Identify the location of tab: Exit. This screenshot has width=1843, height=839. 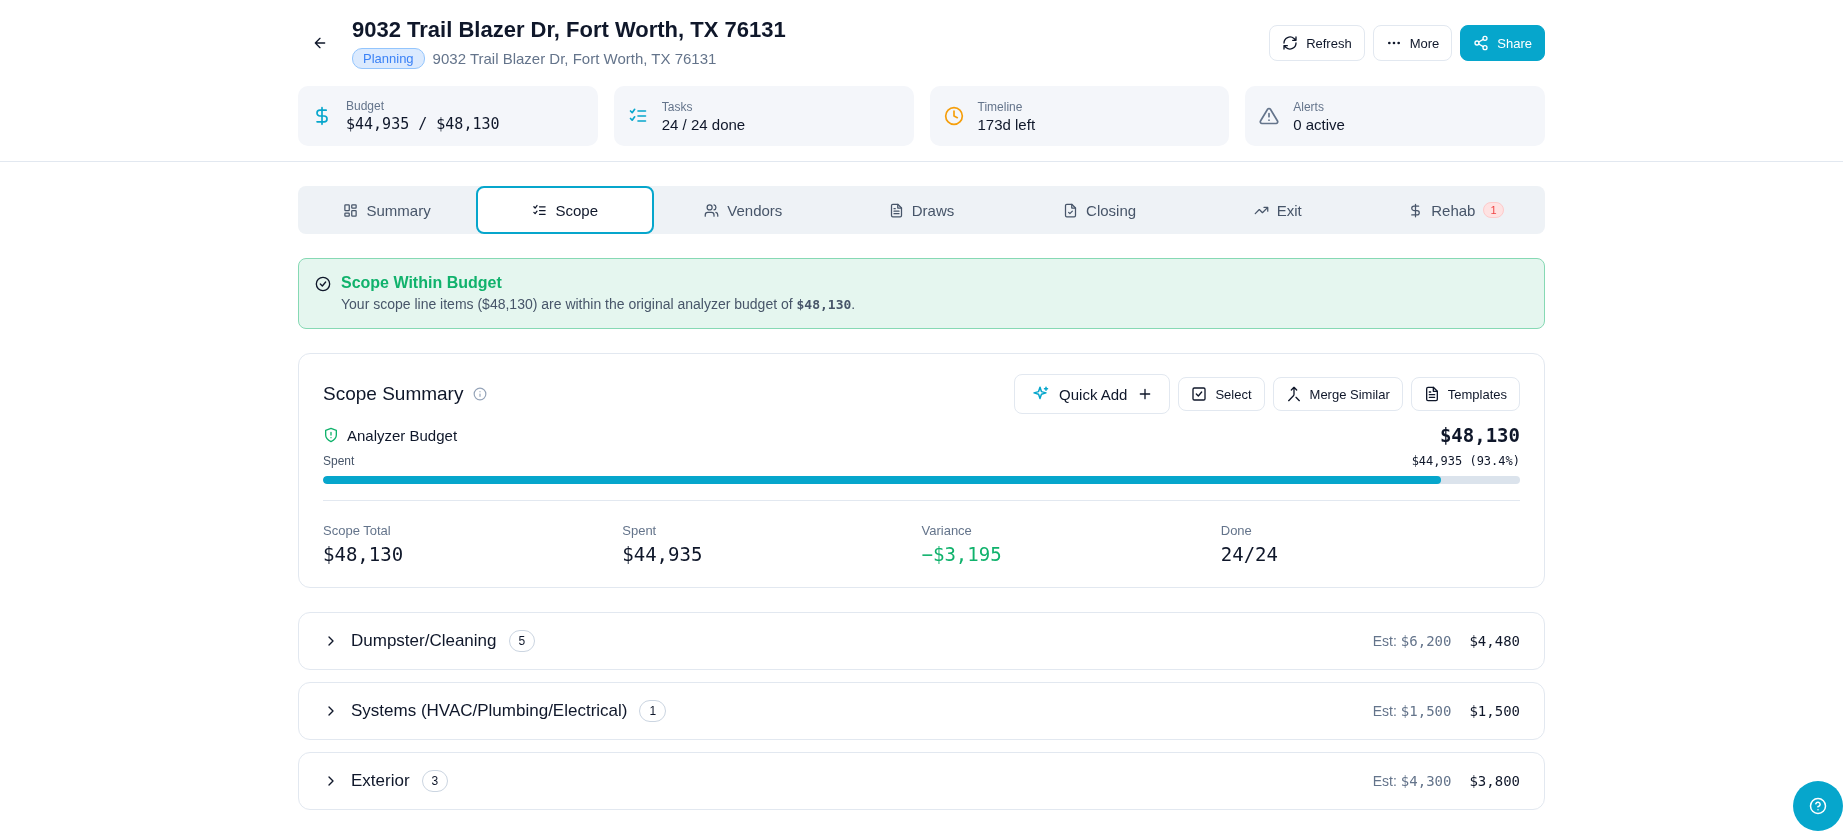
(1277, 210).